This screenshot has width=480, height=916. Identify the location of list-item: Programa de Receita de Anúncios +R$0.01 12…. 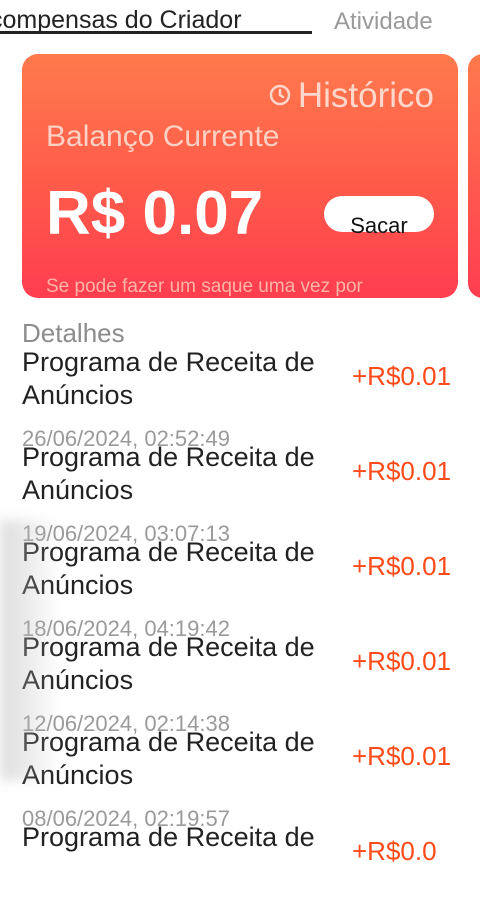
(240, 683).